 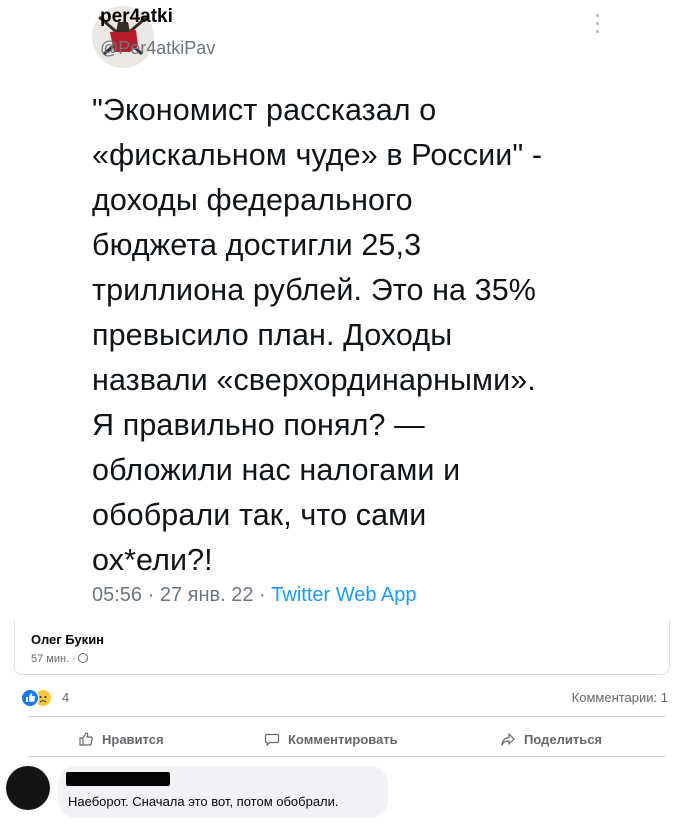 What do you see at coordinates (342, 647) in the screenshot?
I see `attribution-card: Олег Букин 57 мин. ·` at bounding box center [342, 647].